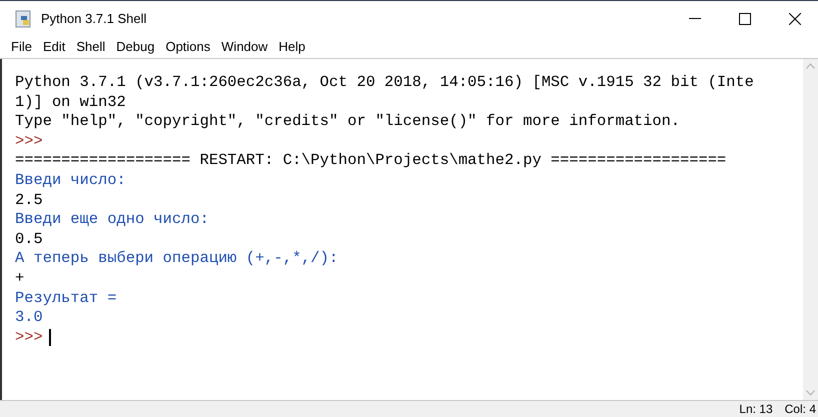 The width and height of the screenshot is (818, 417). I want to click on shell-line: =================== RESTART: C:\Python\Projects\mathe2.py ===================, so click(370, 161).